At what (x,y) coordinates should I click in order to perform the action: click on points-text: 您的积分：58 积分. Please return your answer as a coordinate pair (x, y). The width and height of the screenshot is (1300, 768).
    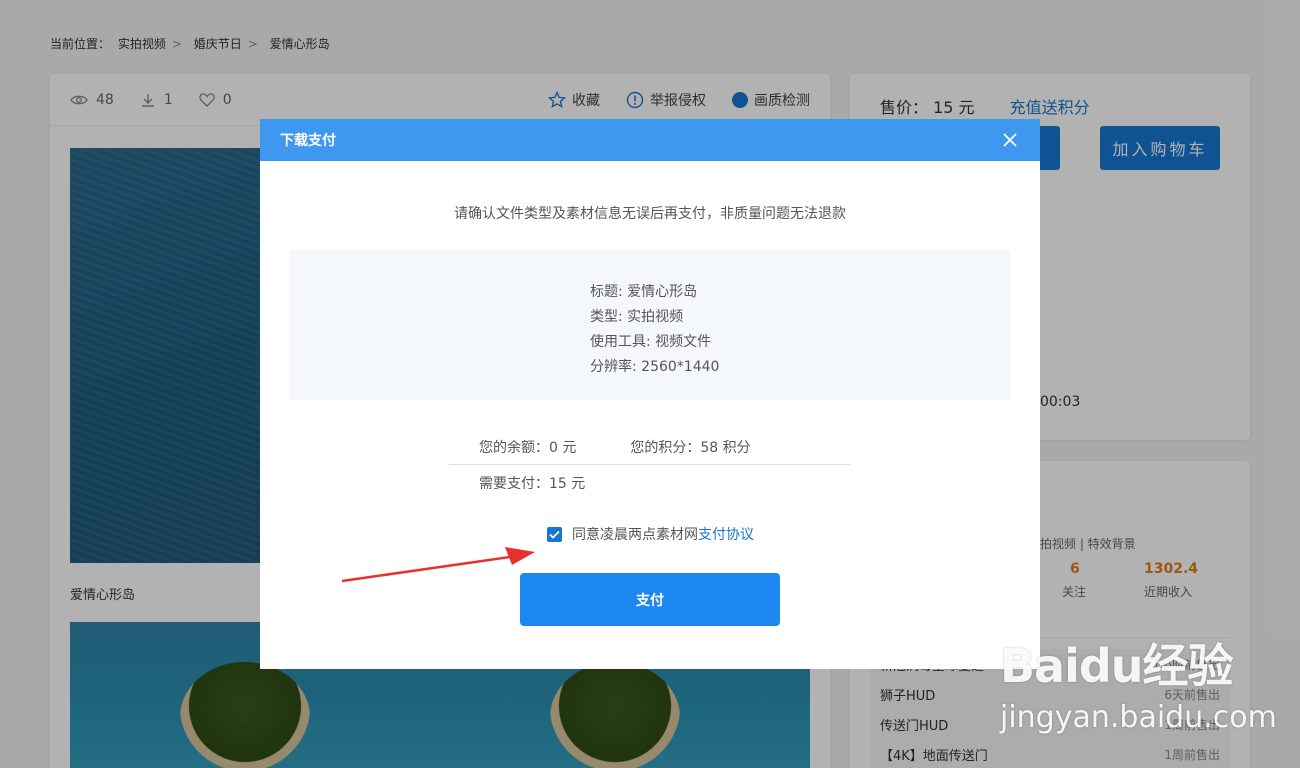
    Looking at the image, I should click on (690, 447).